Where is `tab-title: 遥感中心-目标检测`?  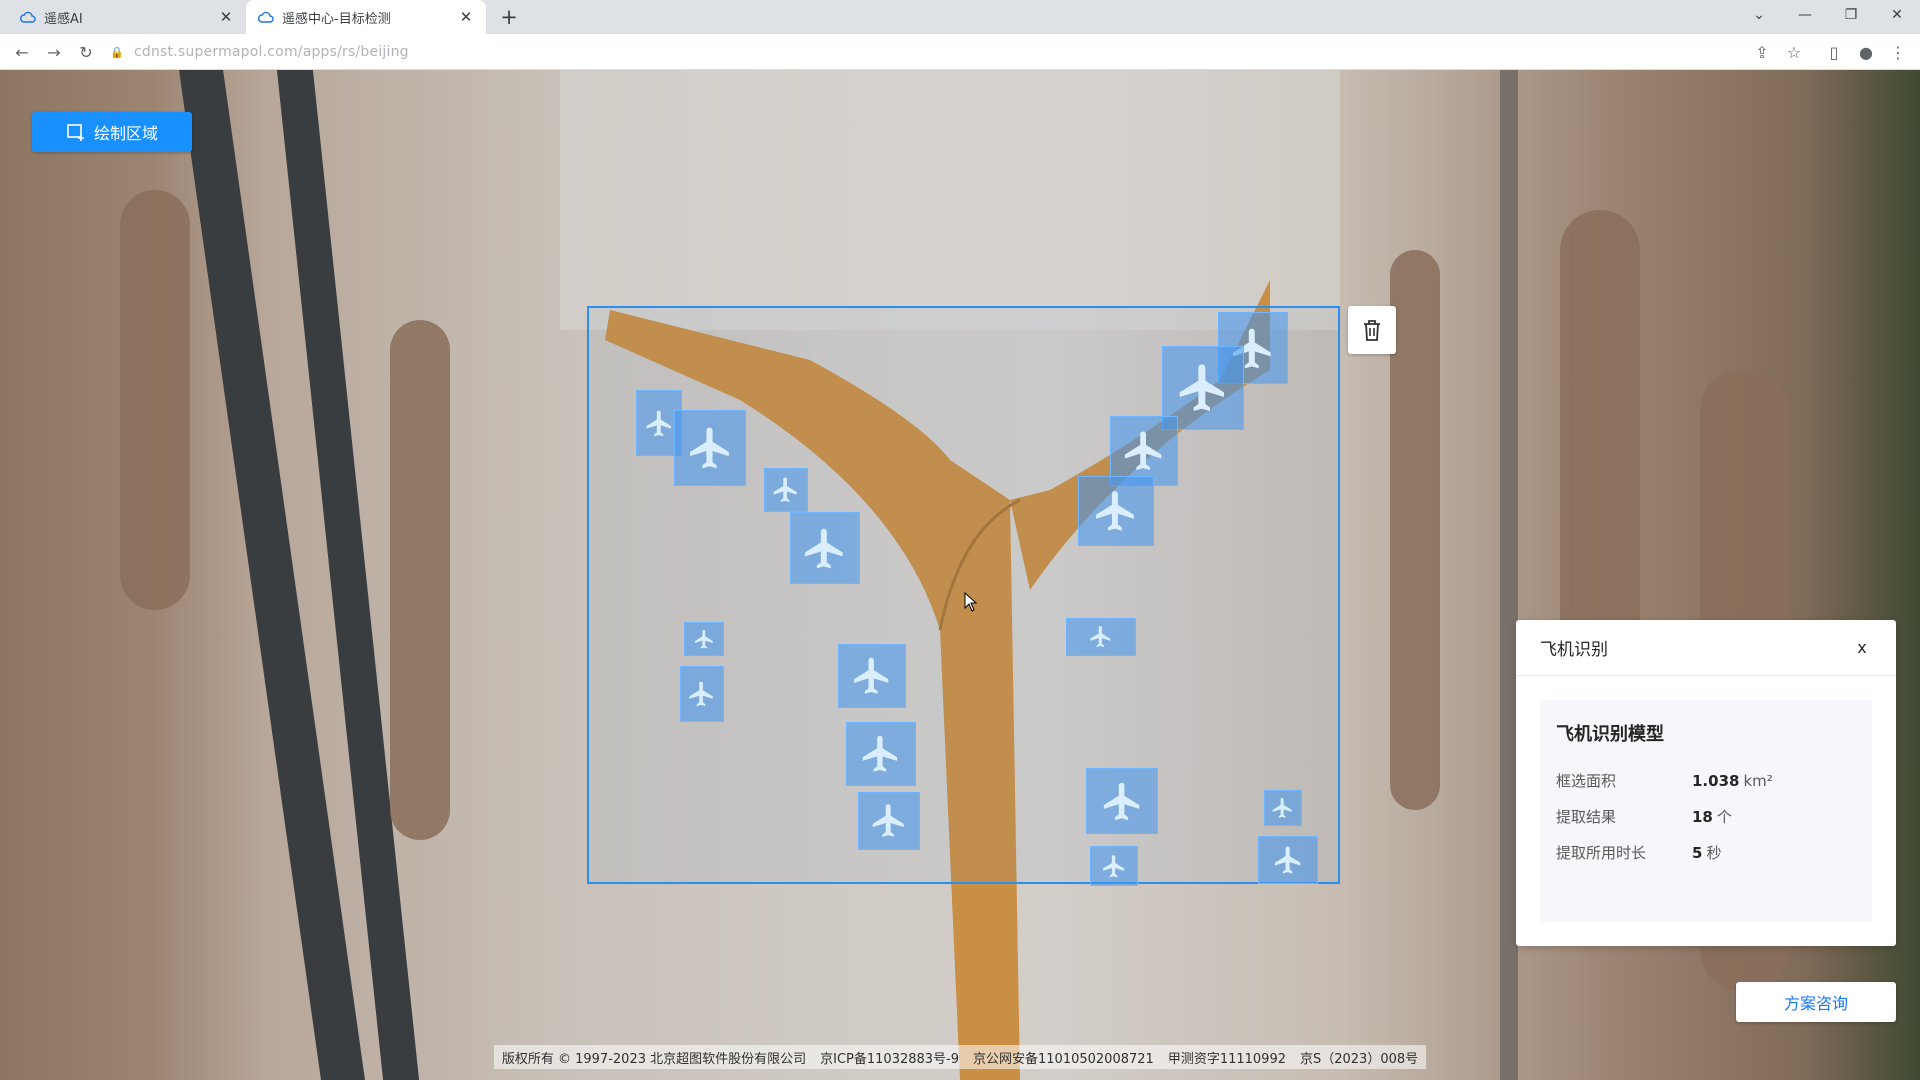 tab-title: 遥感中心-目标检测 is located at coordinates (336, 19).